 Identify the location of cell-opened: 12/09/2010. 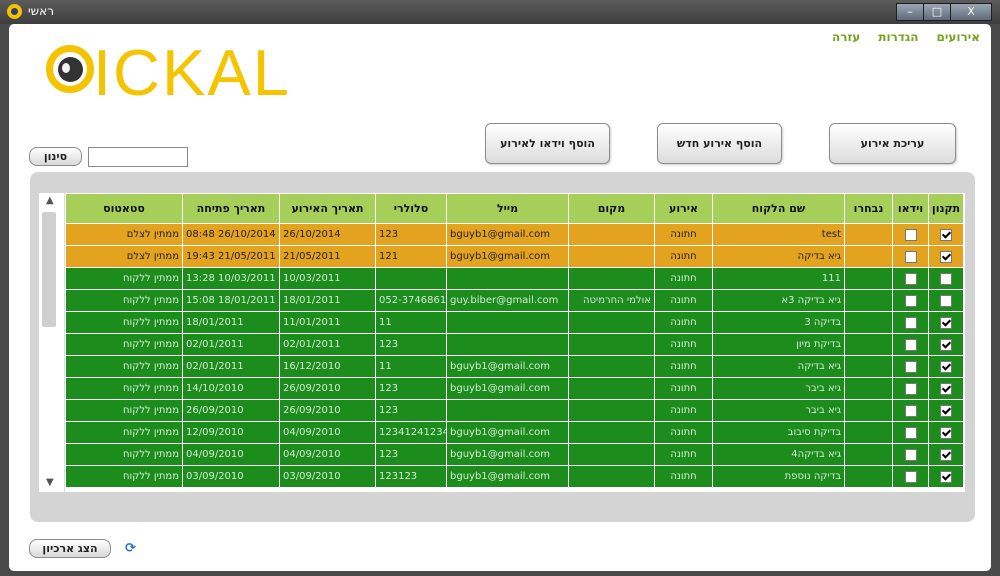
(231, 432).